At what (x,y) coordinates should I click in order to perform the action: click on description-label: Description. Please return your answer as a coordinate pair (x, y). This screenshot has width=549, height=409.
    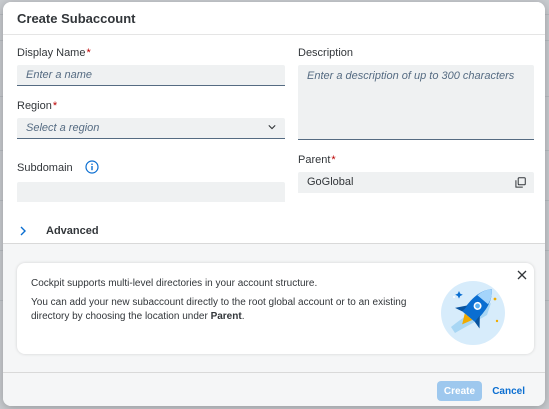
    Looking at the image, I should click on (326, 53).